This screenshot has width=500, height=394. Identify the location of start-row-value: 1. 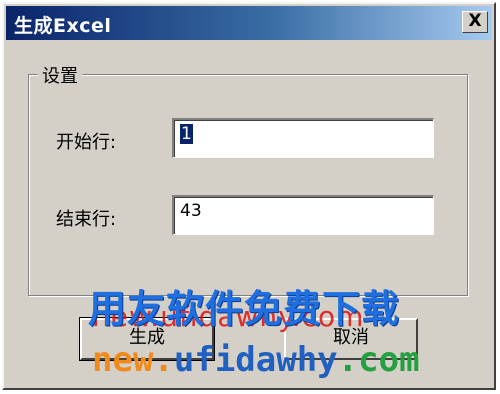
(186, 134).